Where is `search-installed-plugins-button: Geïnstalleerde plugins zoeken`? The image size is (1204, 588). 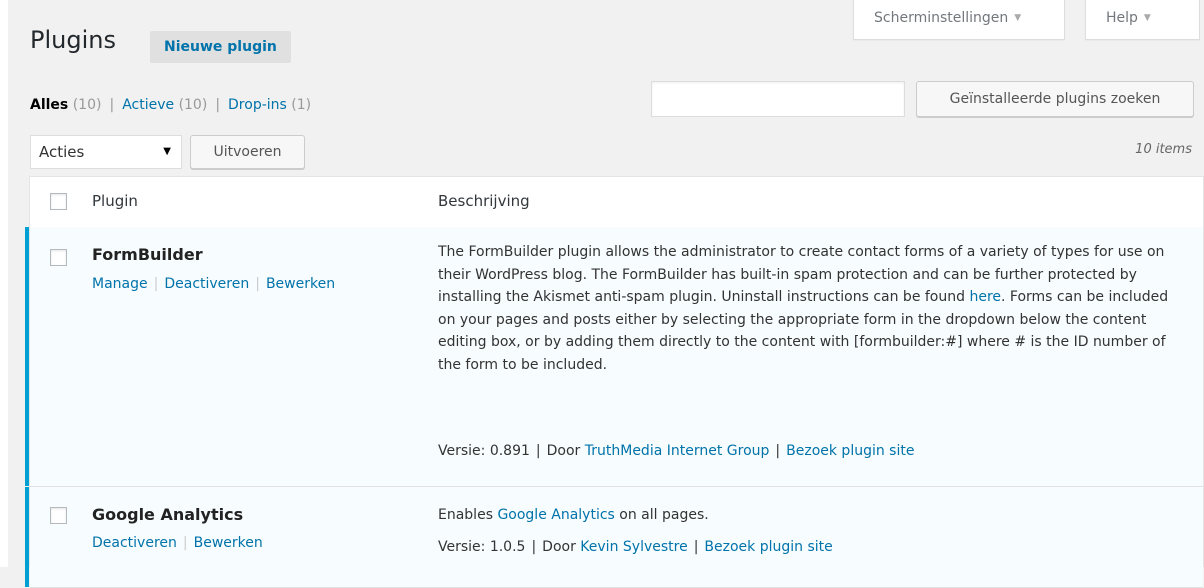 search-installed-plugins-button: Geïnstalleerde plugins zoeken is located at coordinates (1055, 99).